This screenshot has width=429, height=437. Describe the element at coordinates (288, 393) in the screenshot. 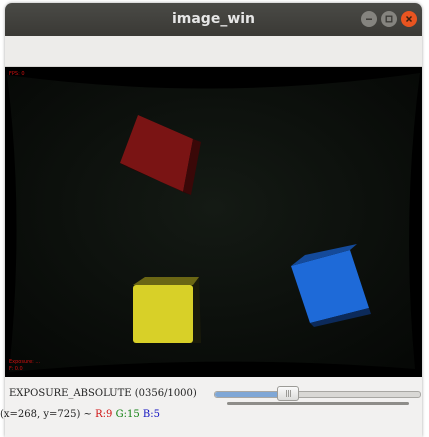

I see `exposure-trackbar-handle` at that location.